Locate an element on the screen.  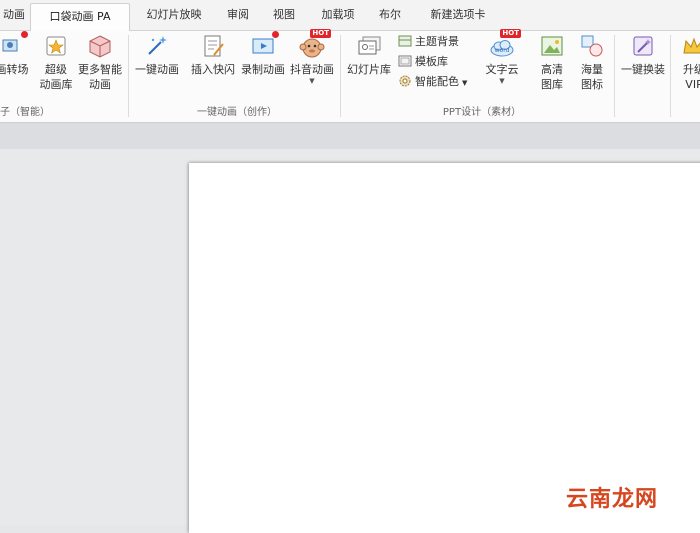
tab-animation: 动画 is located at coordinates (14, 15).